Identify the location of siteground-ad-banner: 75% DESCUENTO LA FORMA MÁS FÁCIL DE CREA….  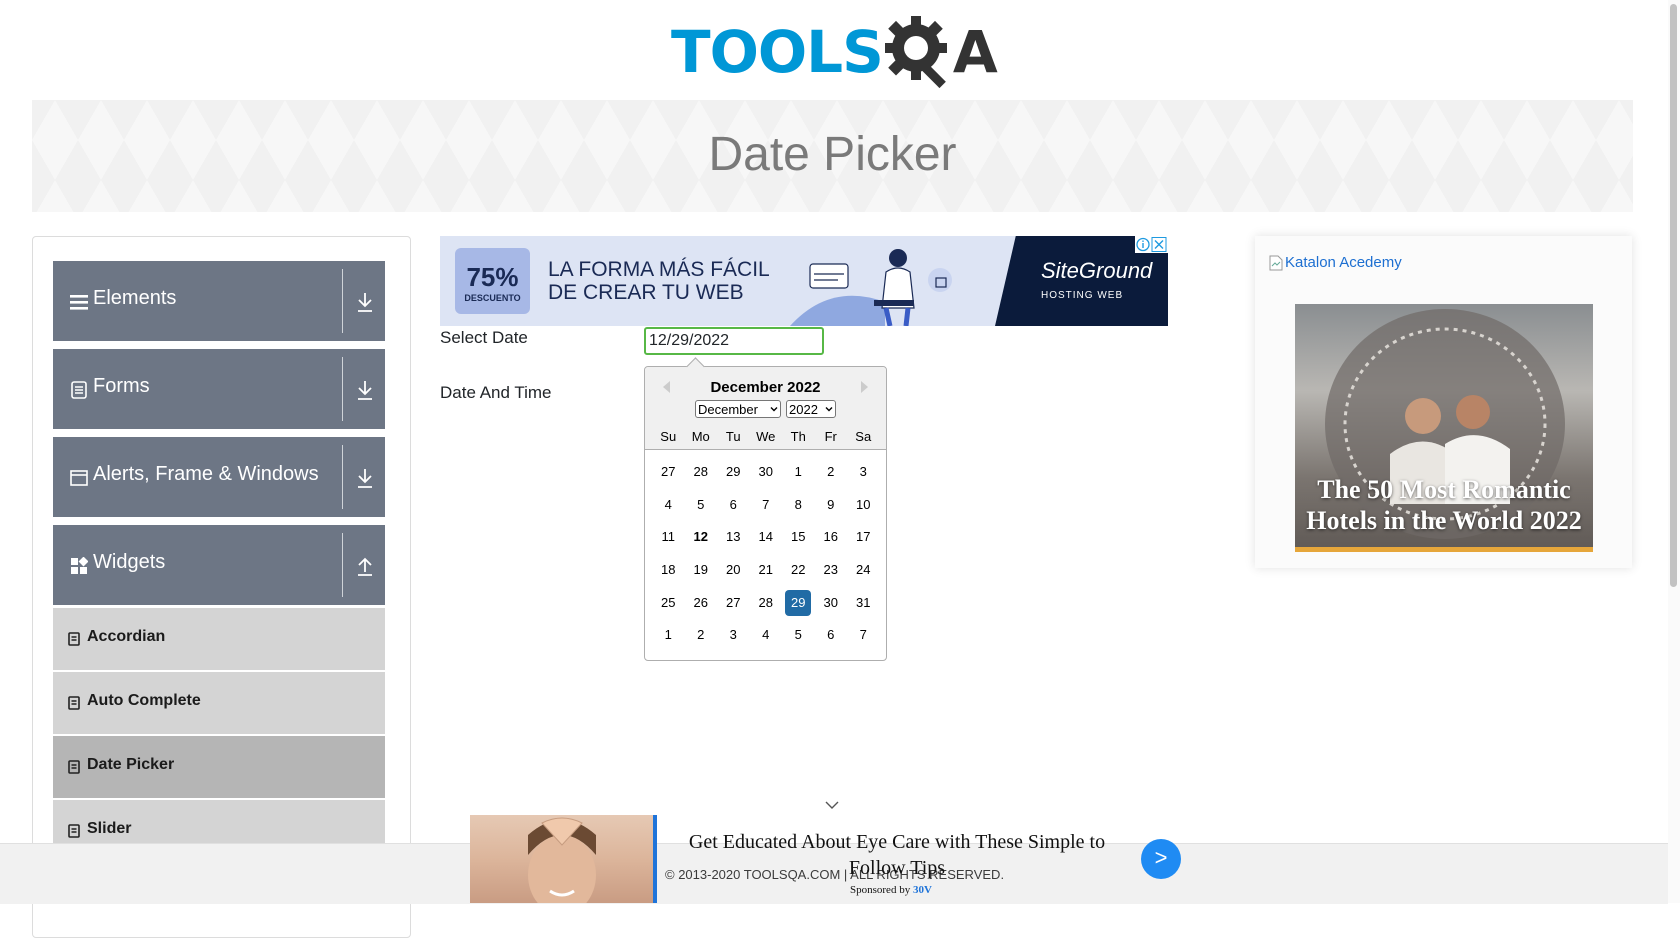
(804, 281).